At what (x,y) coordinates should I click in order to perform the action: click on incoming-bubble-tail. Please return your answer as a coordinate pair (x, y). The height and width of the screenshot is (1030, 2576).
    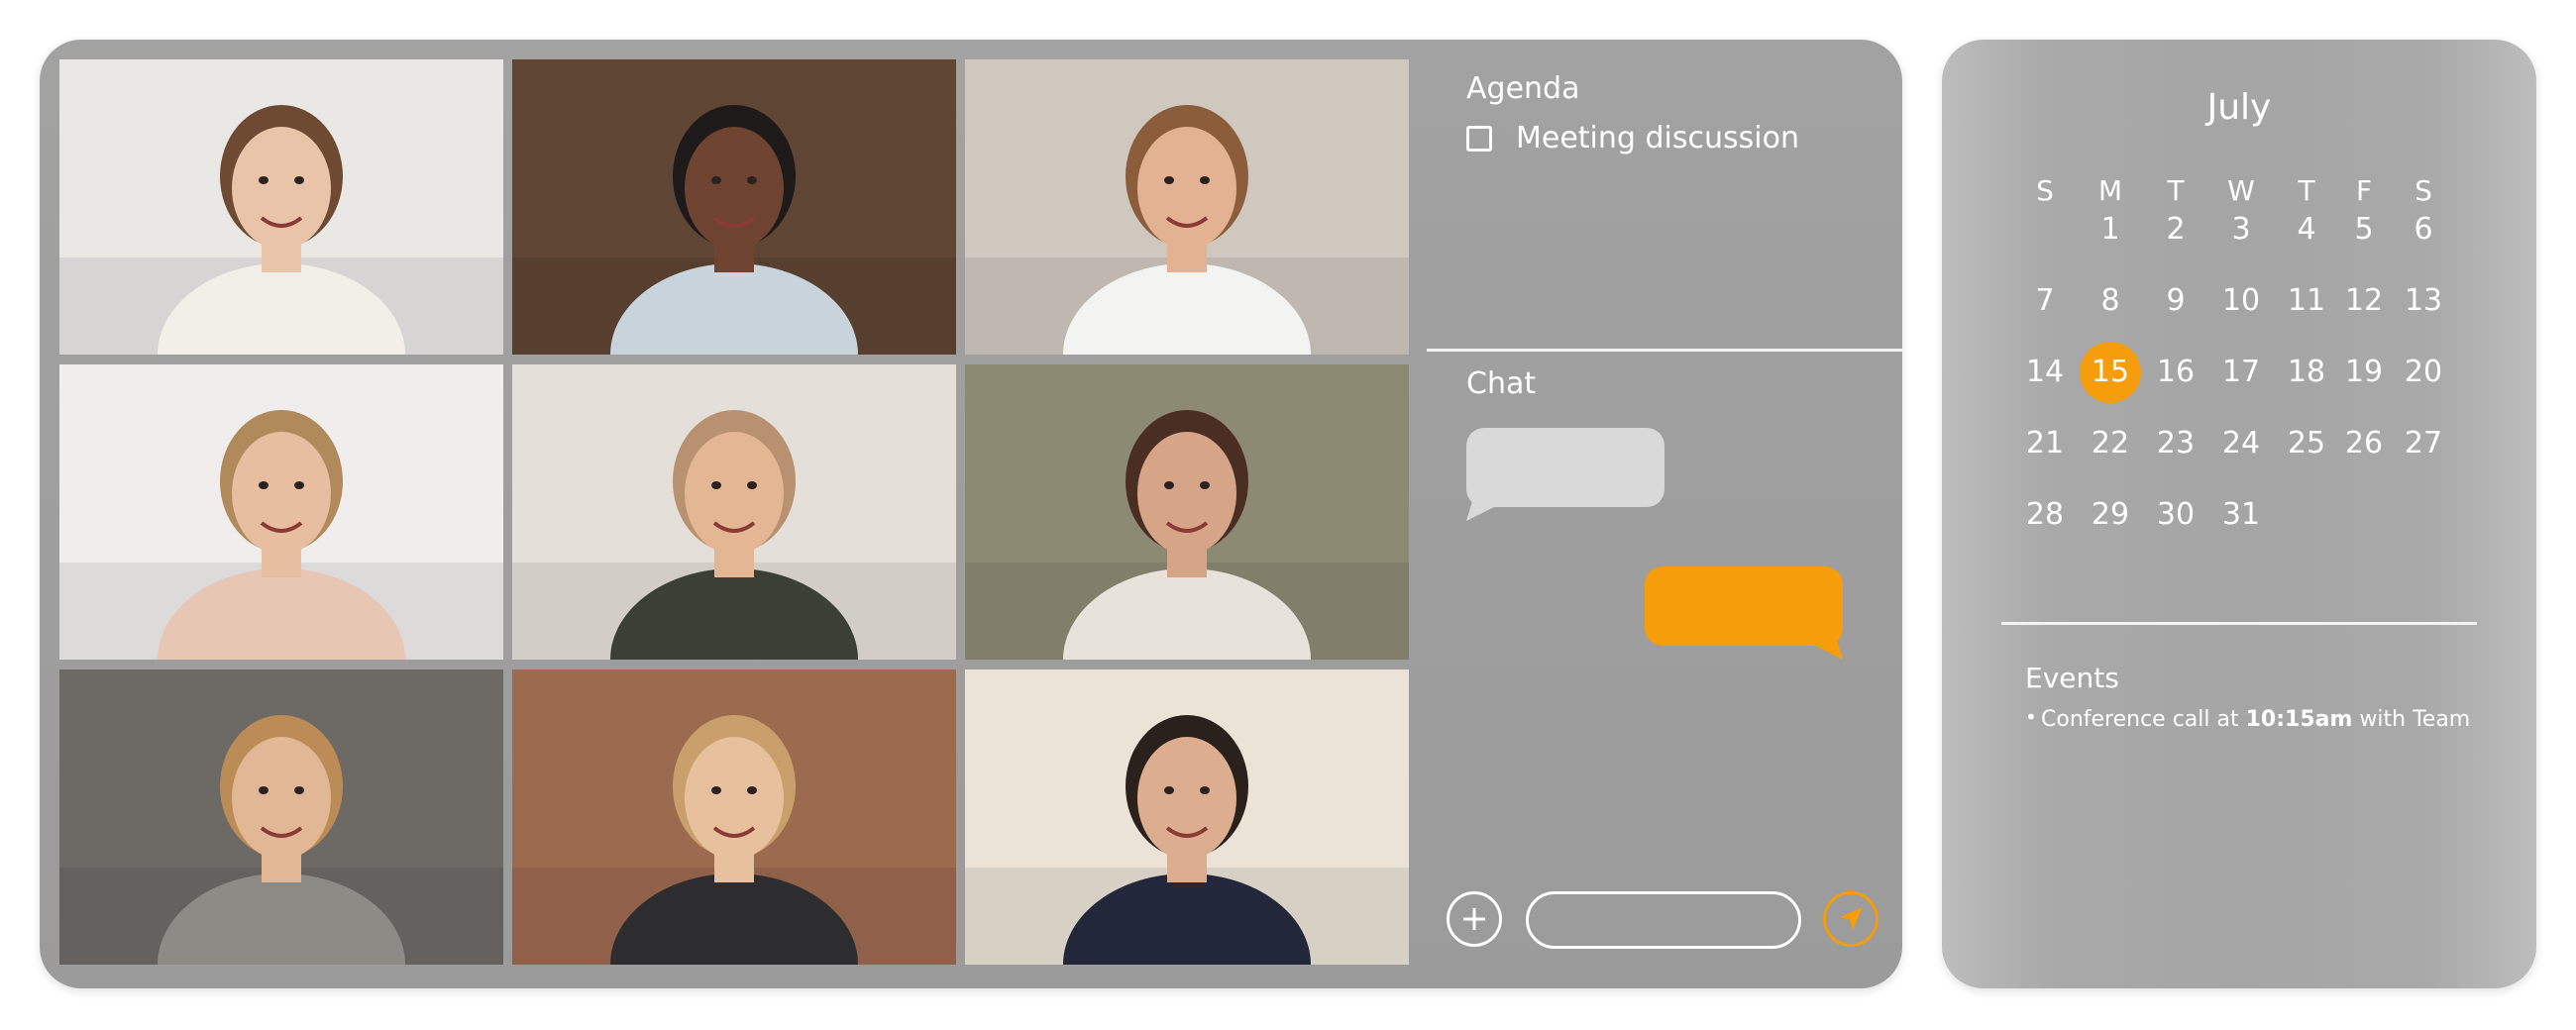
    Looking at the image, I should click on (1486, 511).